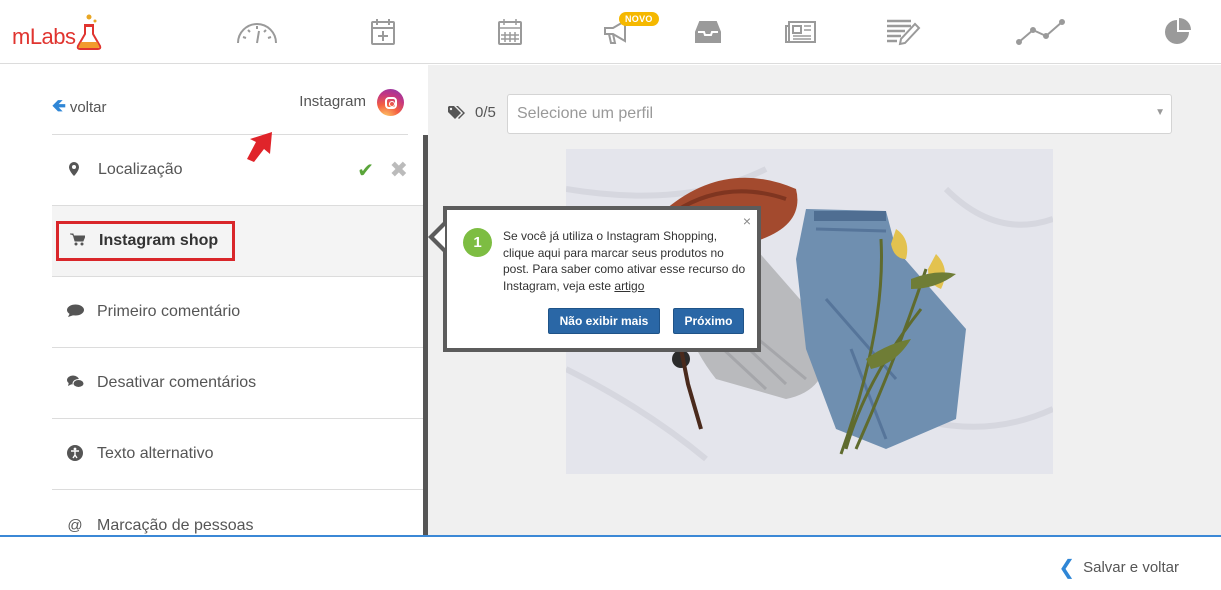 The image size is (1221, 590). What do you see at coordinates (1160, 112) in the screenshot?
I see `chevron-down-icon: ▼` at bounding box center [1160, 112].